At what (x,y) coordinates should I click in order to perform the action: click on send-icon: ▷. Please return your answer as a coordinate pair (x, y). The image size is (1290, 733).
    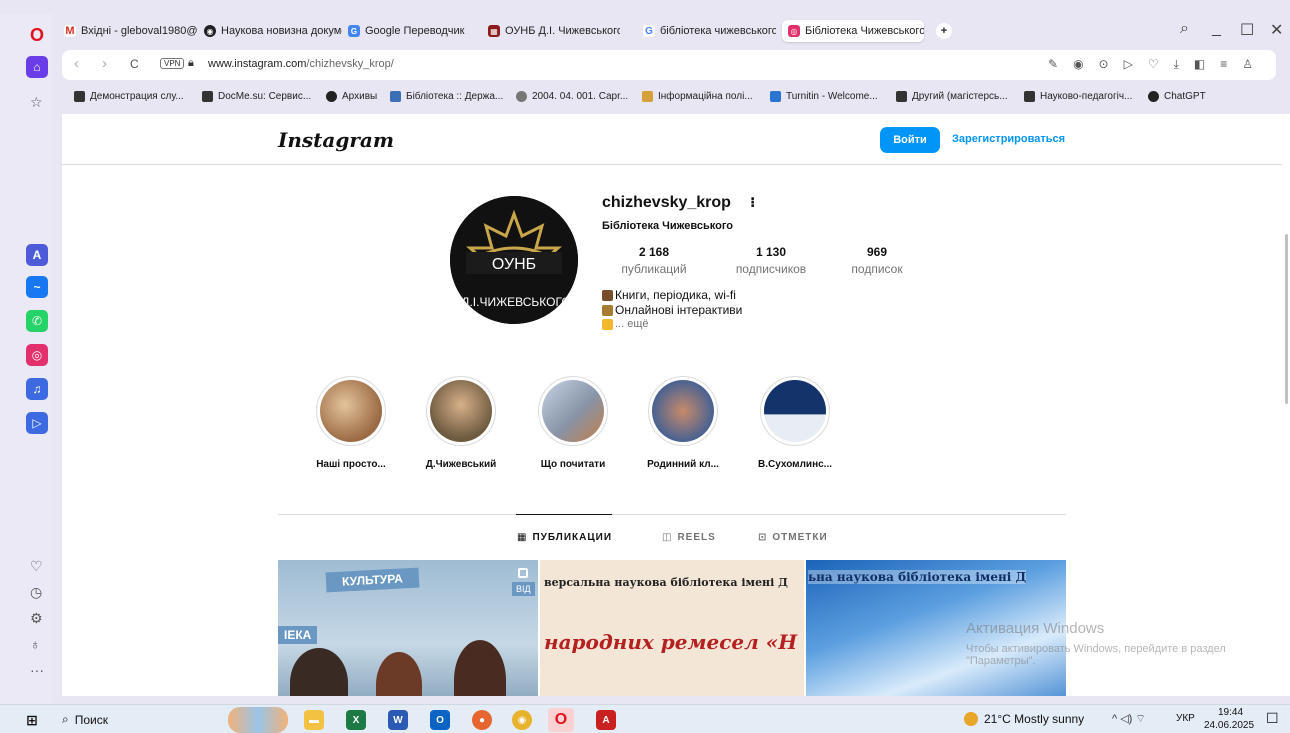
    Looking at the image, I should click on (1128, 64).